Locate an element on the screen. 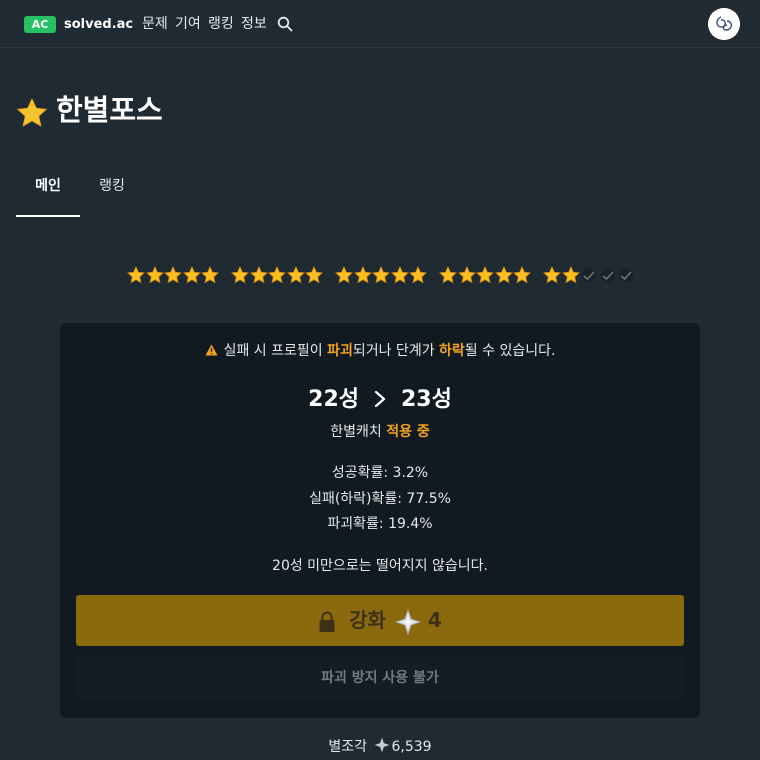  warning-text-3: 될 수 있습니다. is located at coordinates (510, 351).